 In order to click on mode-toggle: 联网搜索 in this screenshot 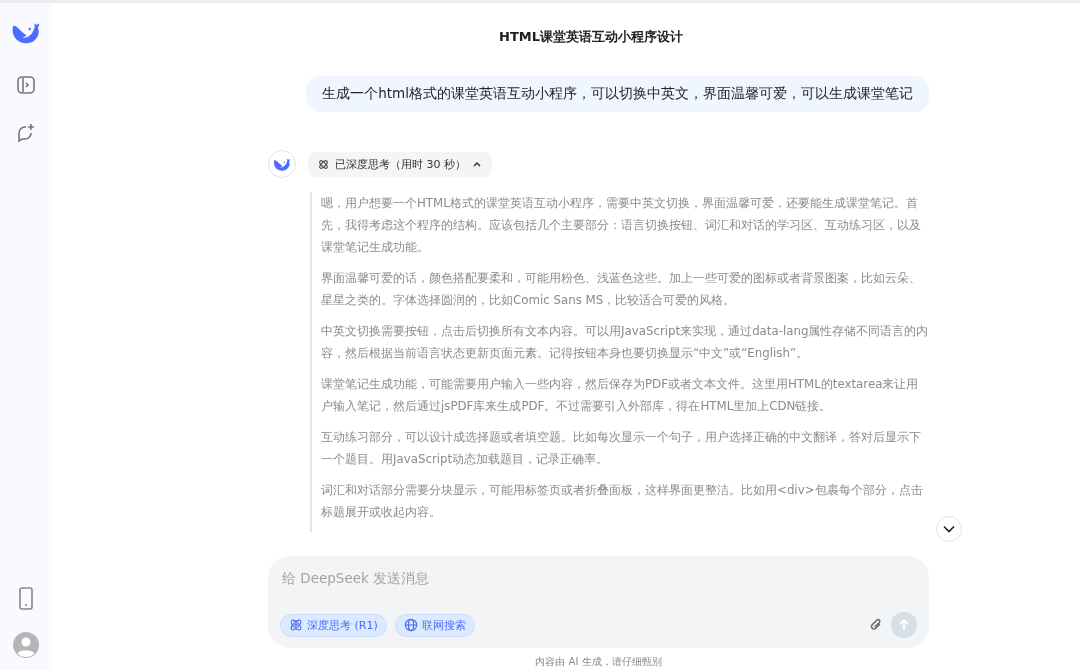, I will do `click(434, 625)`.